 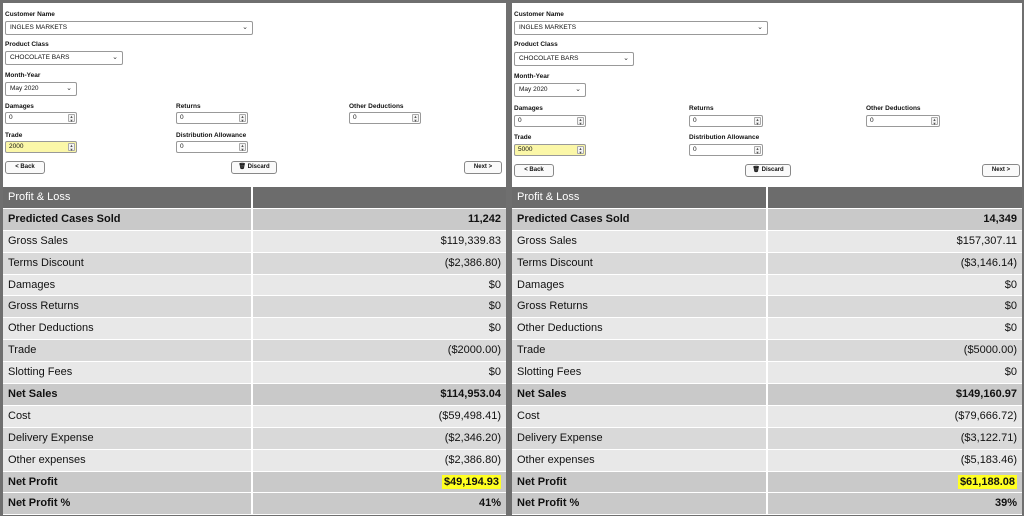 I want to click on row-label: Net Sales, so click(x=128, y=394).